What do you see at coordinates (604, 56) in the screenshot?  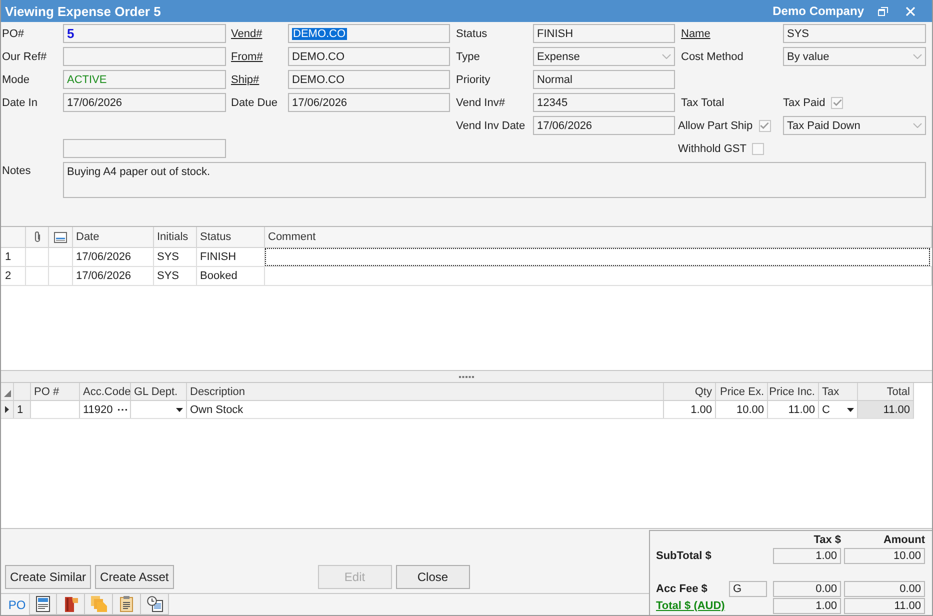 I see `dropdown-field: Expense` at bounding box center [604, 56].